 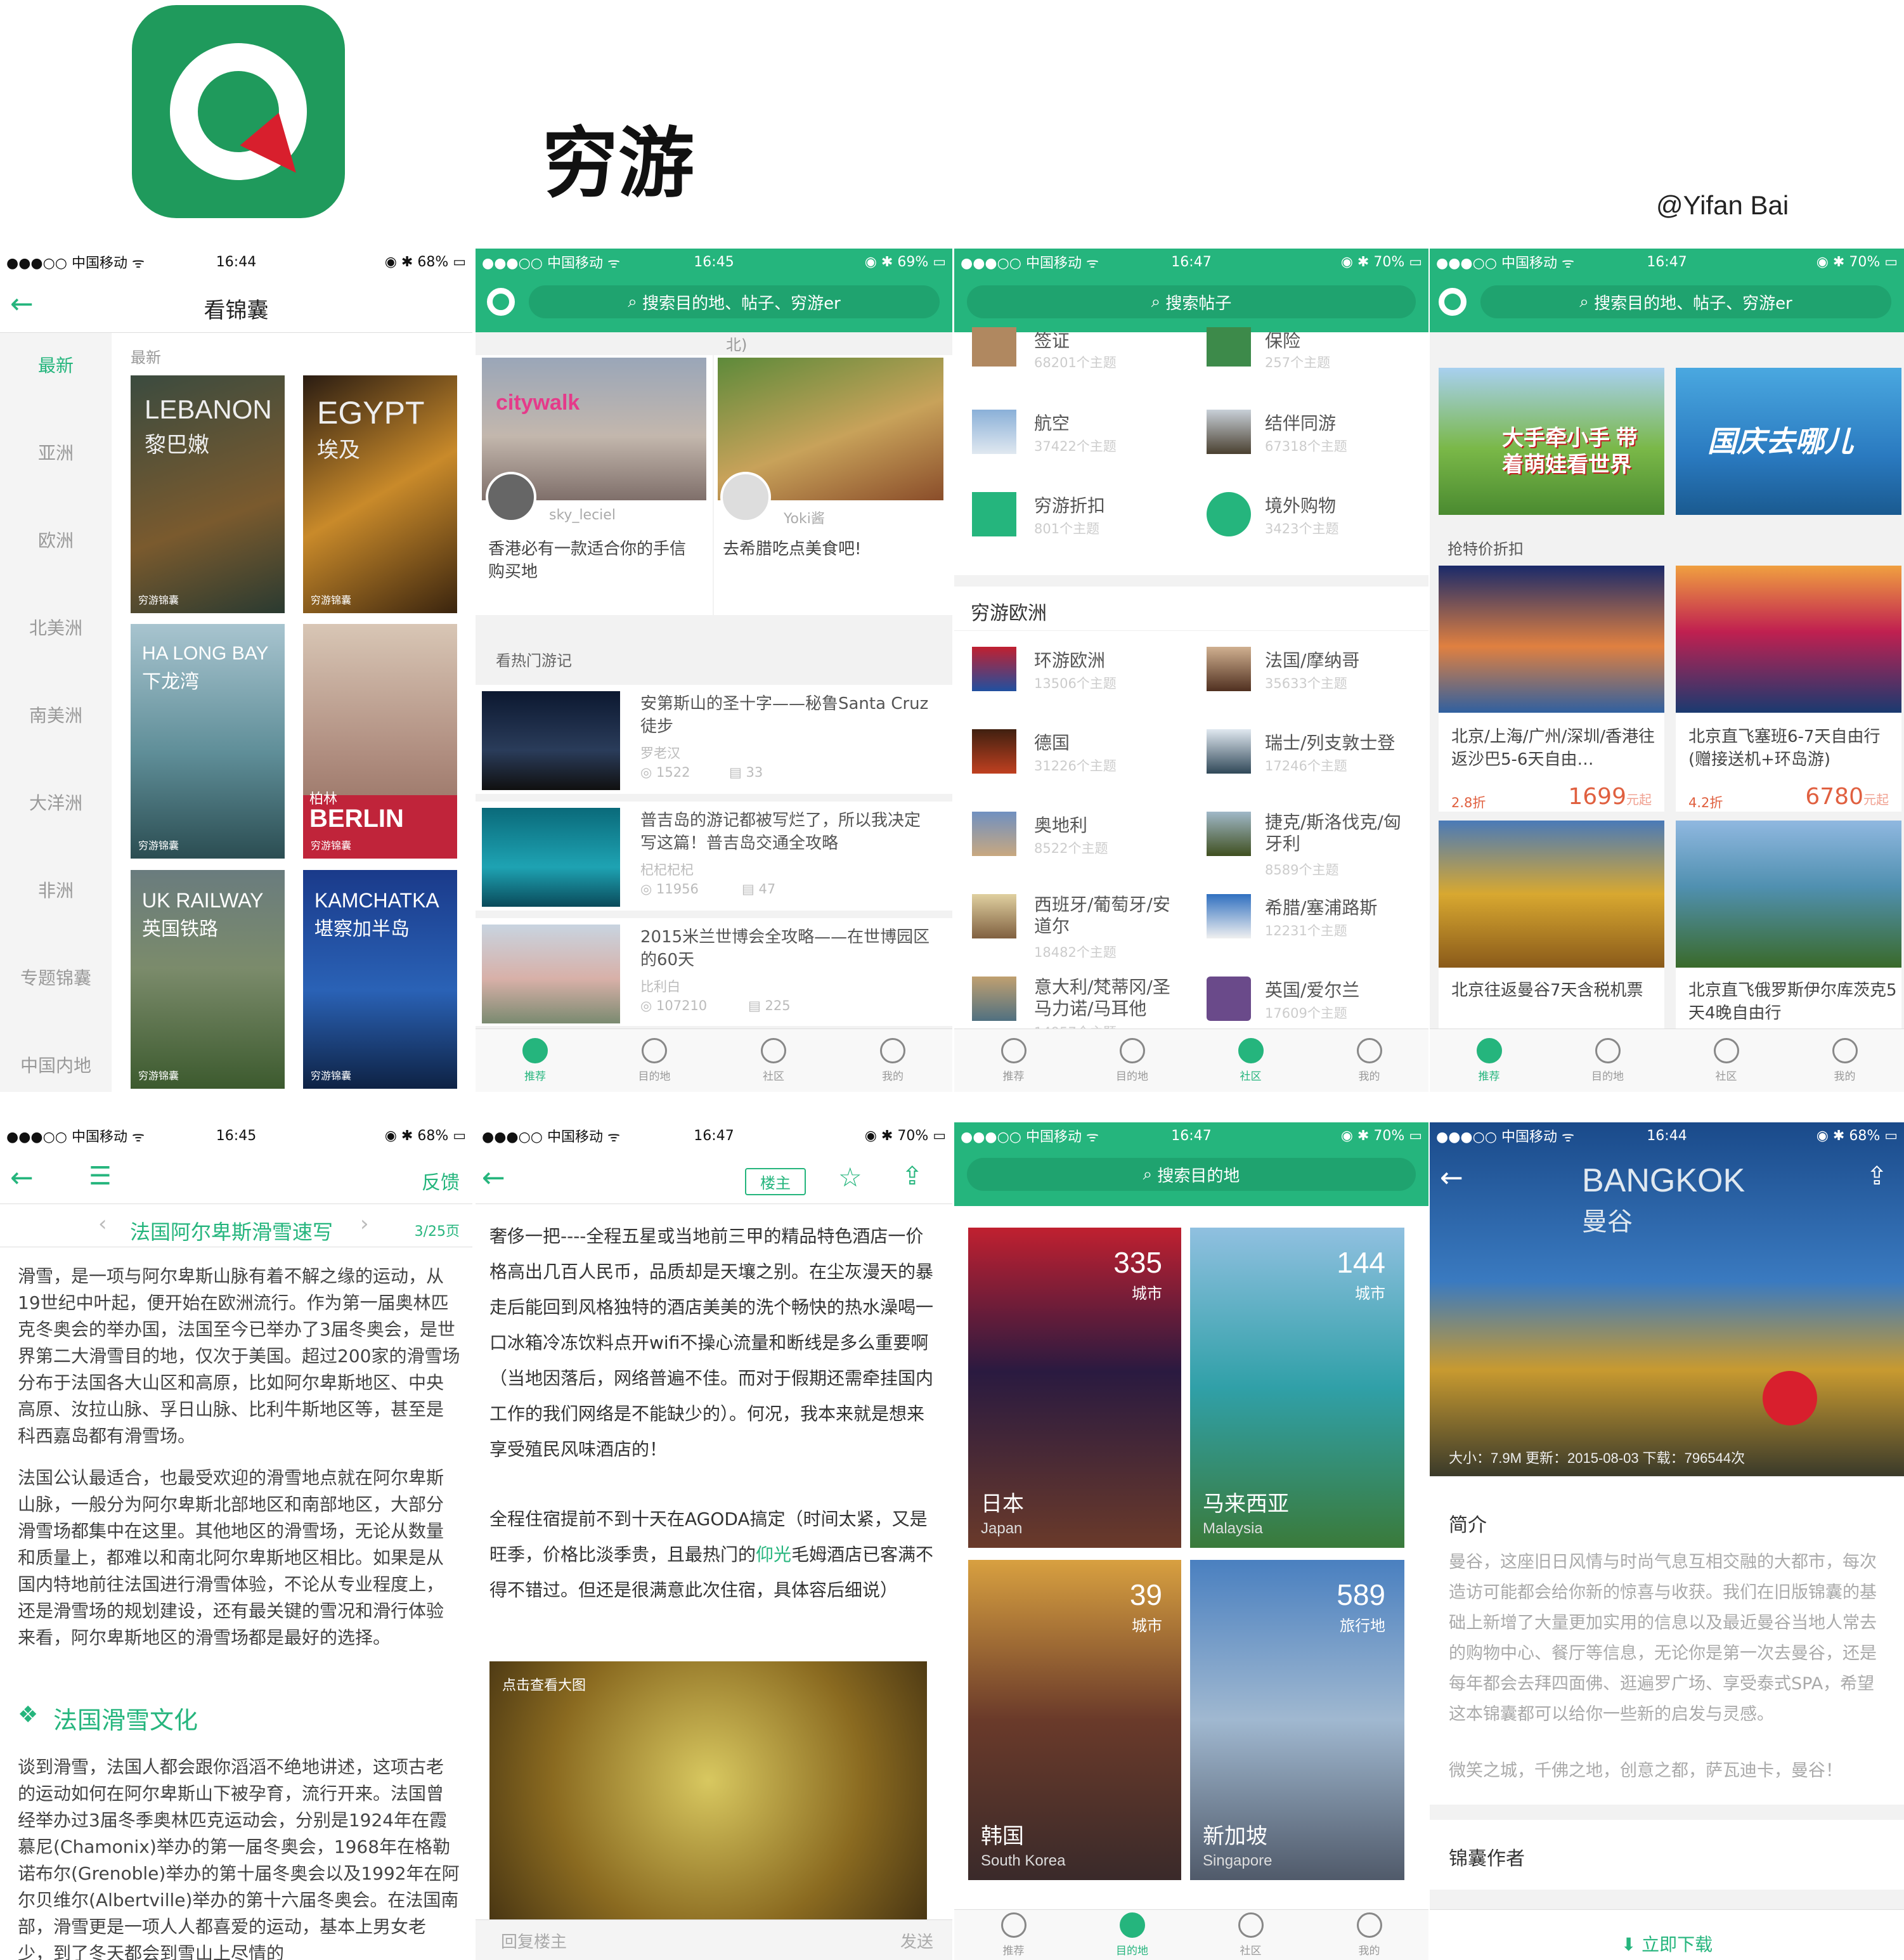 What do you see at coordinates (1081, 435) in the screenshot?
I see `topic-item: 航空 37422个主题` at bounding box center [1081, 435].